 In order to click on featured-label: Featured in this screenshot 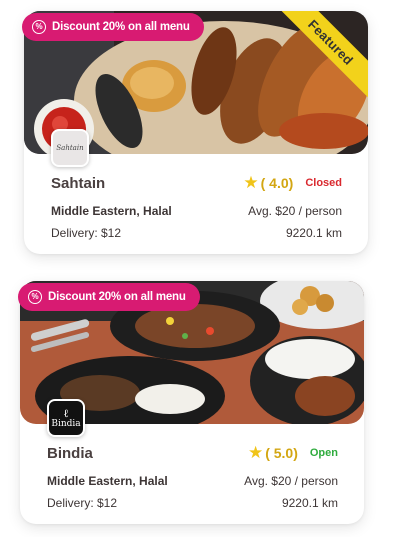, I will do `click(323, 54)`.